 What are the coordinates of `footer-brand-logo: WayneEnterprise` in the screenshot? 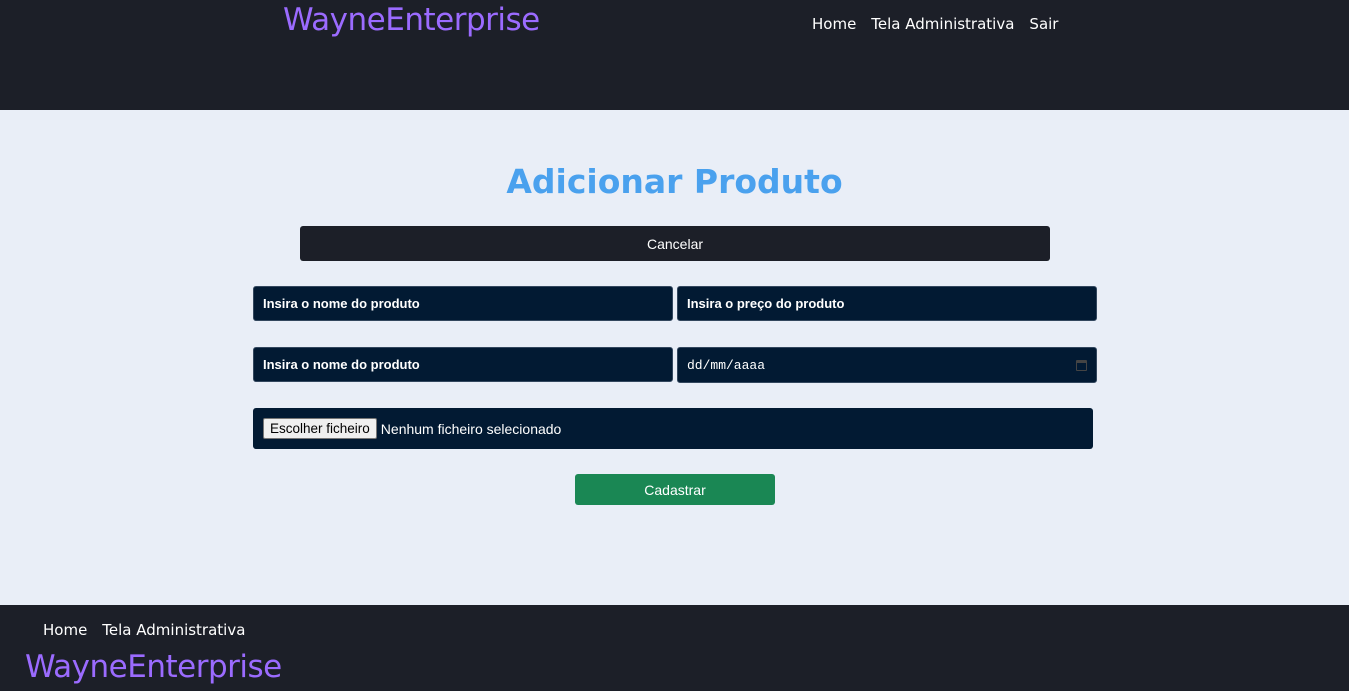 It's located at (153, 667).